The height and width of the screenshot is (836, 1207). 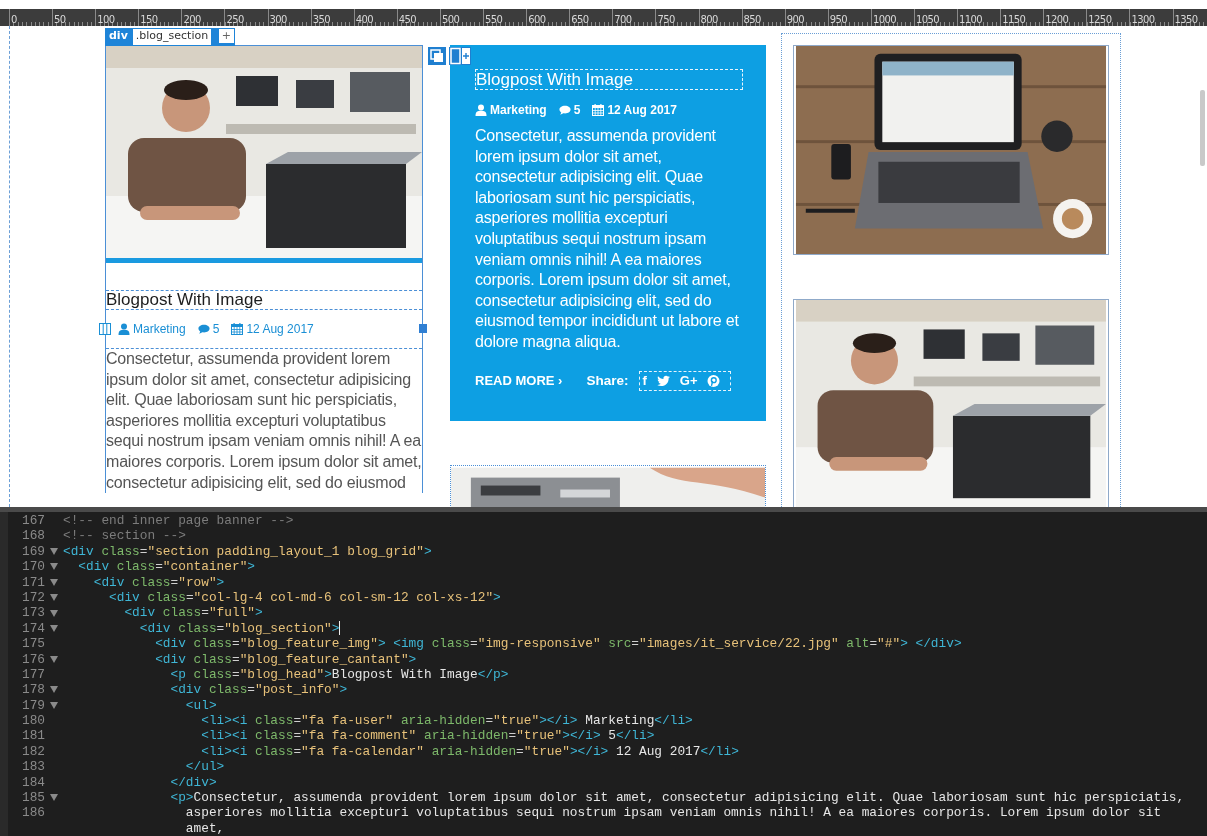 I want to click on code-line: <p>Consectetur, assumenda provident lorem ipsum dolor sit amet, consectetur adipisicing elit. Quae laboriosam sunt hic perspiciatis,, so click(x=677, y=798).